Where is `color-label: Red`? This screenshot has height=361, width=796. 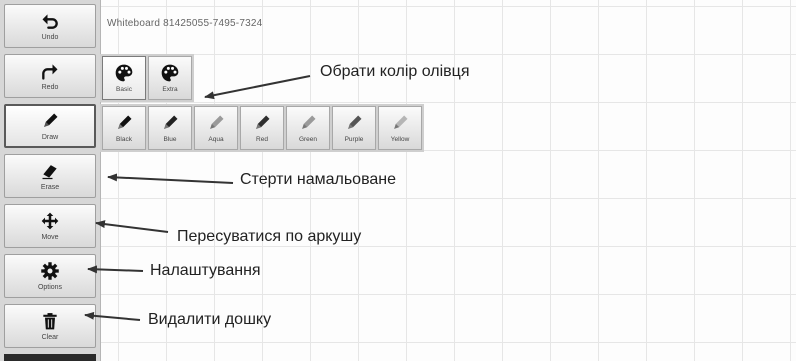
color-label: Red is located at coordinates (262, 139).